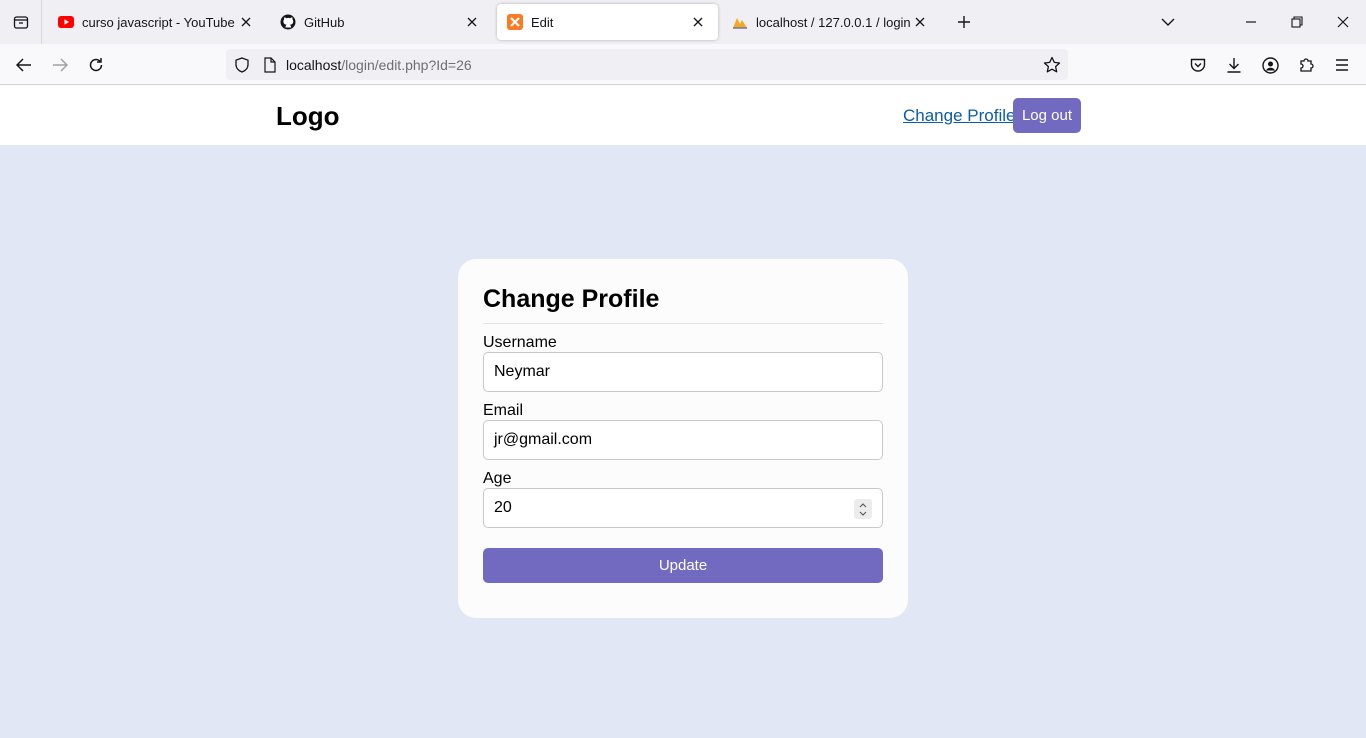  Describe the element at coordinates (683, 115) in the screenshot. I see `site-header: Logo Change Profile Log out` at that location.